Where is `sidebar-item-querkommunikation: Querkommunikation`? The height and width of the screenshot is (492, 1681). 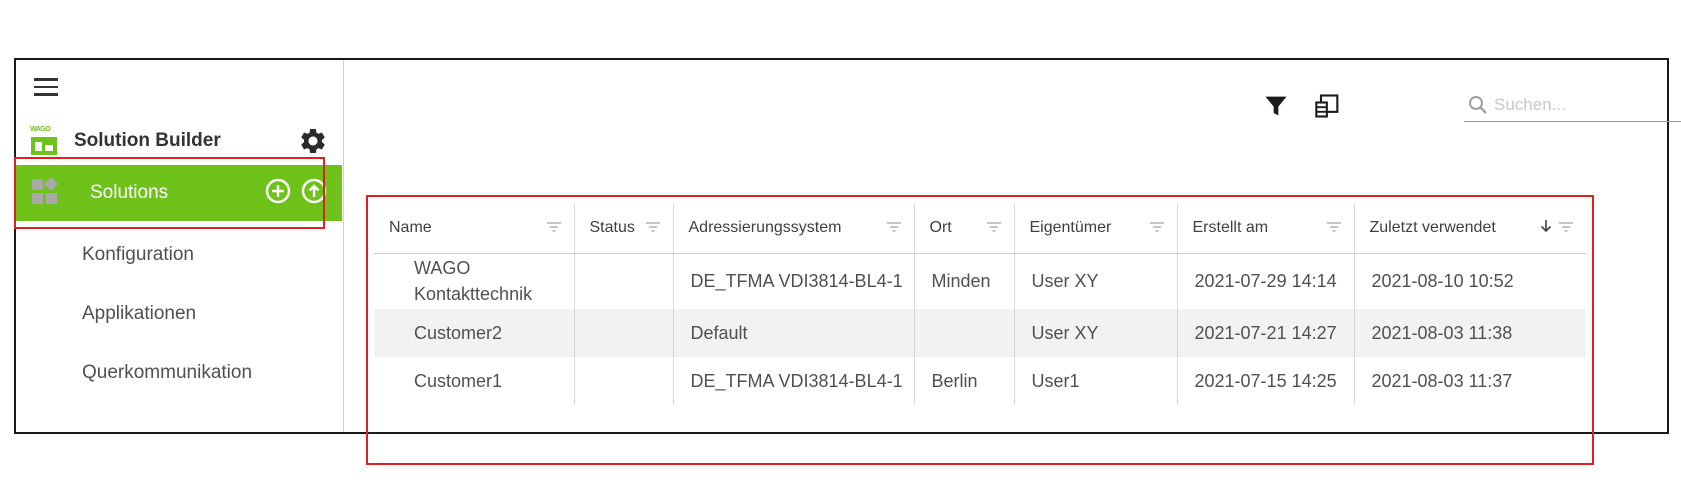
sidebar-item-querkommunikation: Querkommunikation is located at coordinates (179, 373).